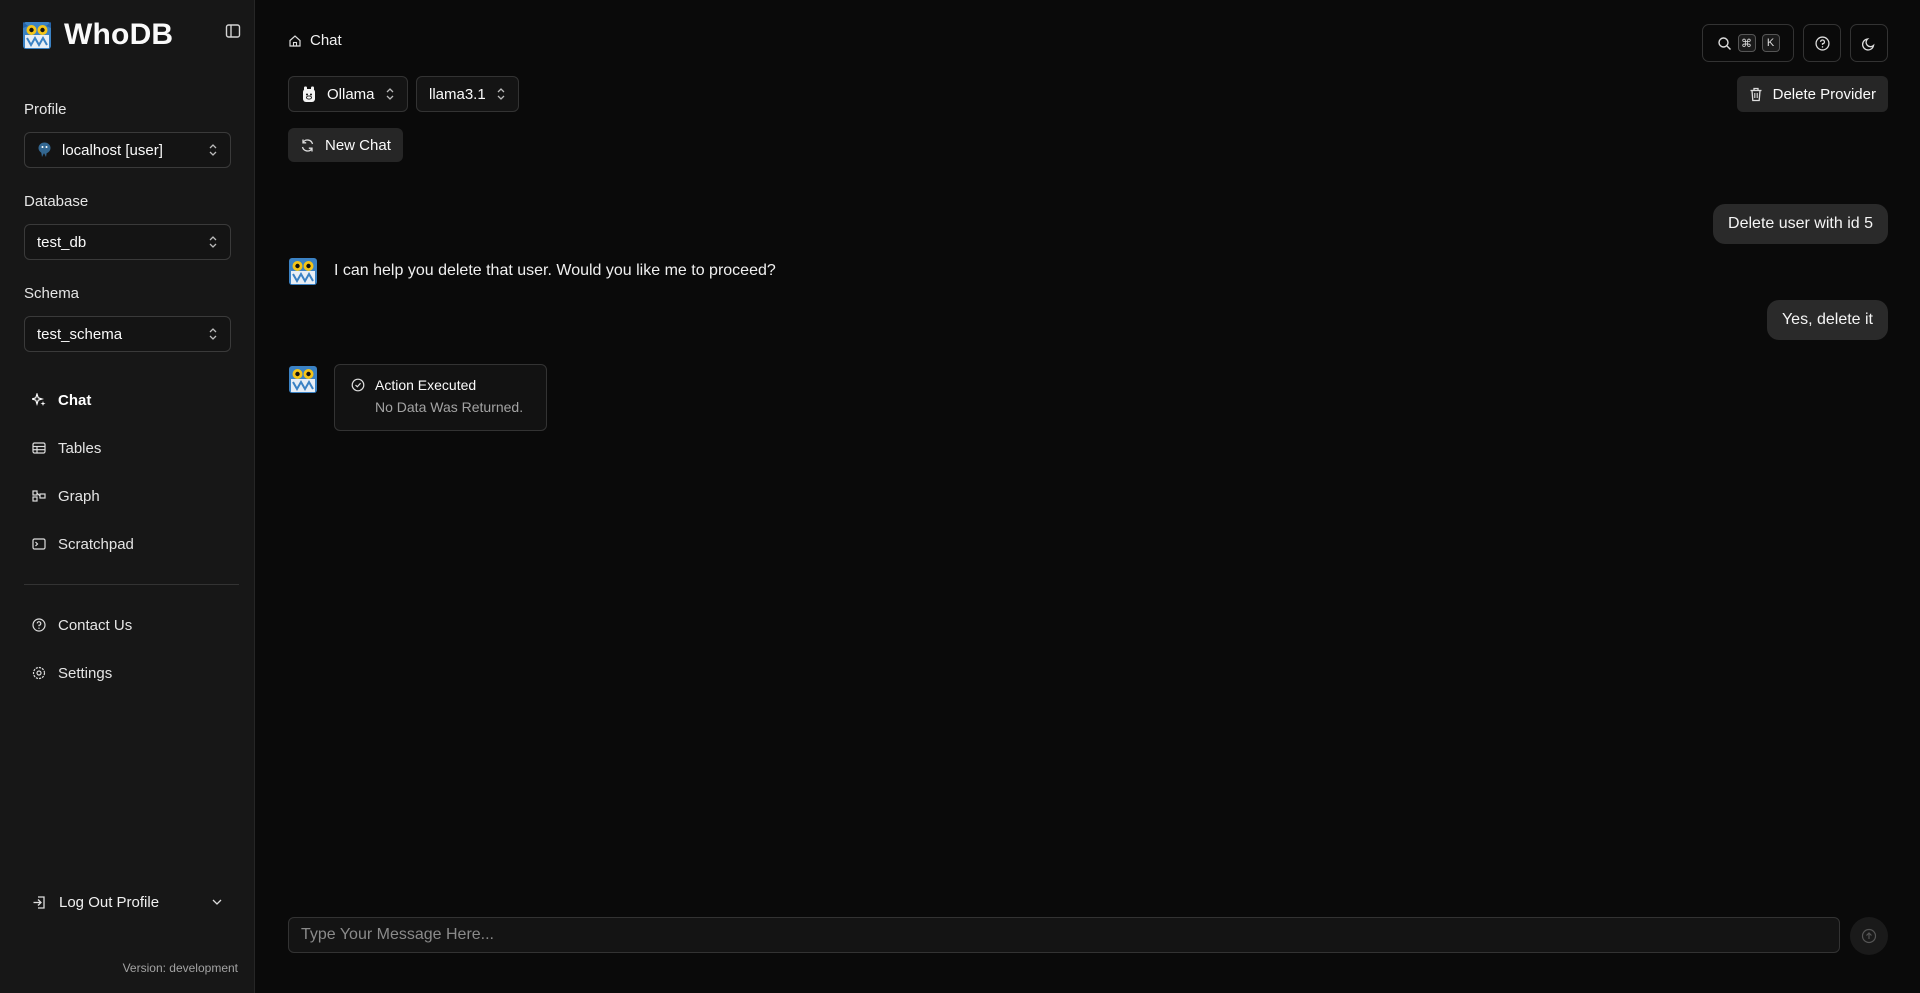 This screenshot has height=993, width=1920. What do you see at coordinates (80, 334) in the screenshot?
I see `schema-value: test_schema` at bounding box center [80, 334].